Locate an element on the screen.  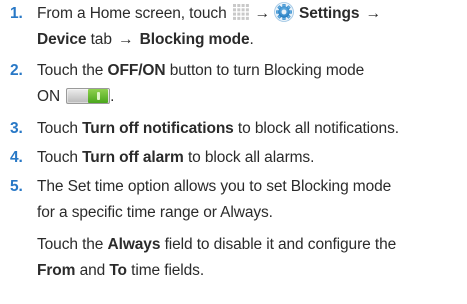
settings-gear-icon is located at coordinates (284, 12).